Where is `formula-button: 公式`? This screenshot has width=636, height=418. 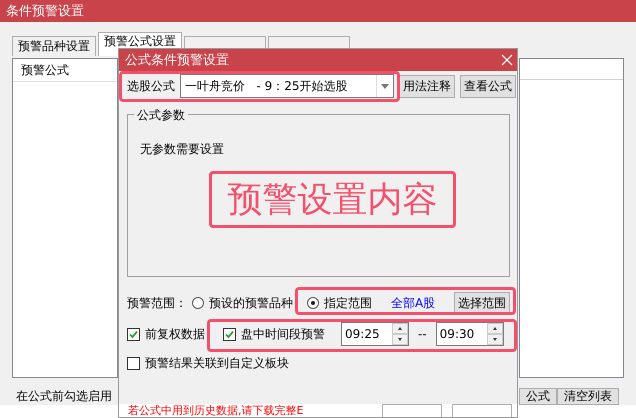
formula-button: 公式 is located at coordinates (538, 396).